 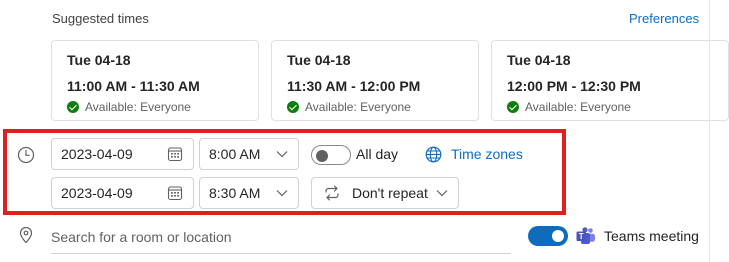 I want to click on card-time-range: 11:00 AM - 11:30 AM, so click(x=133, y=86).